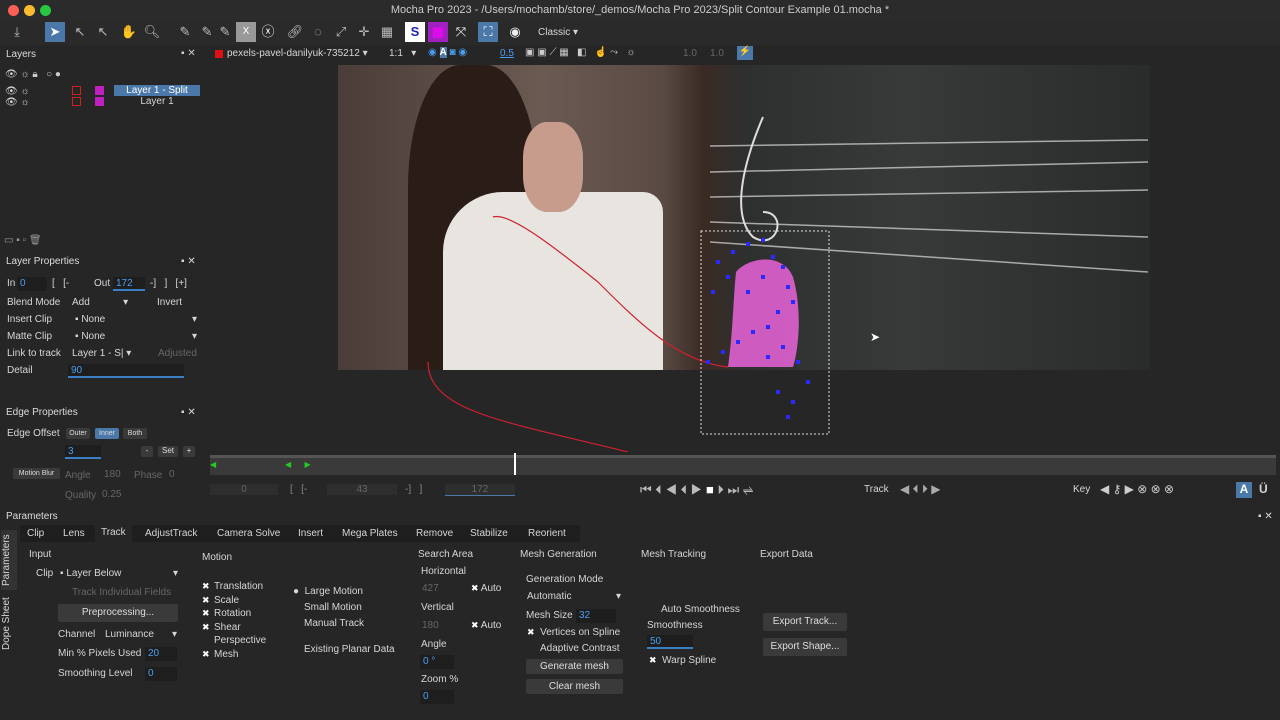 The image size is (1280, 720). What do you see at coordinates (682, 660) in the screenshot?
I see `warp-spline-checkbox: ✖ Warp Spline` at bounding box center [682, 660].